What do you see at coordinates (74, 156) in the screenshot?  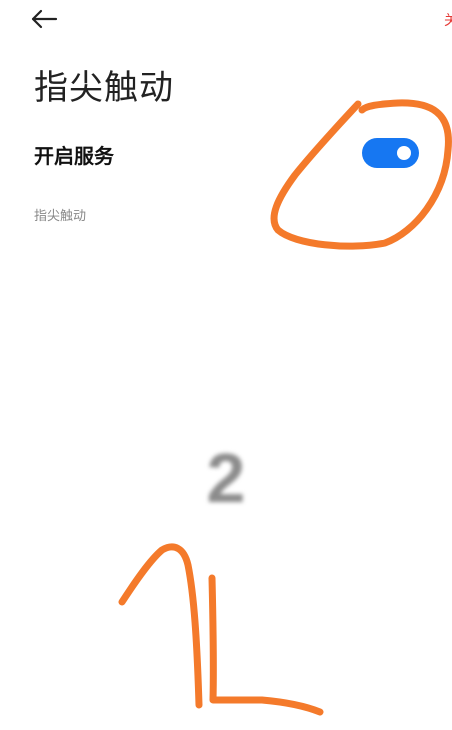 I see `service-label: 开启服务` at bounding box center [74, 156].